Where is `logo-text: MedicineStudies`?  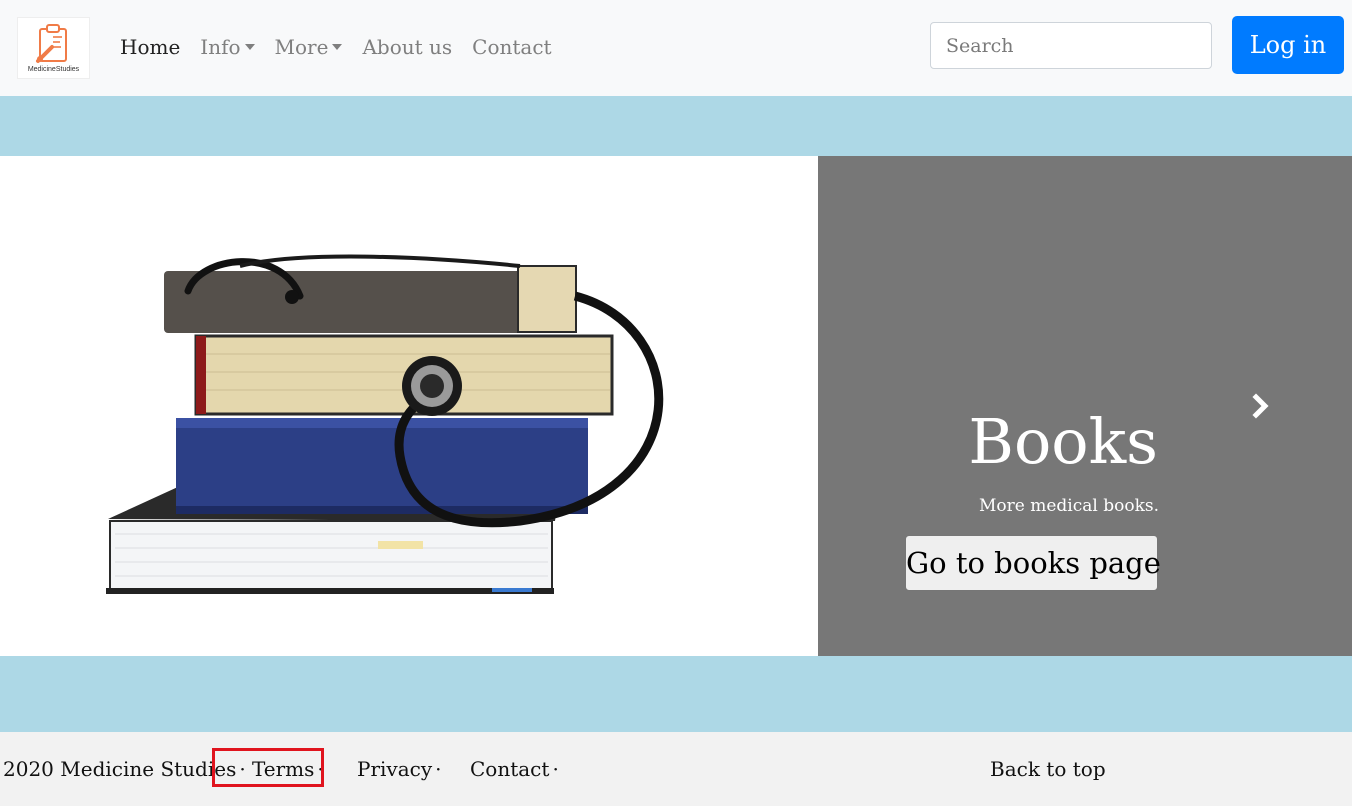 logo-text: MedicineStudies is located at coordinates (53, 69).